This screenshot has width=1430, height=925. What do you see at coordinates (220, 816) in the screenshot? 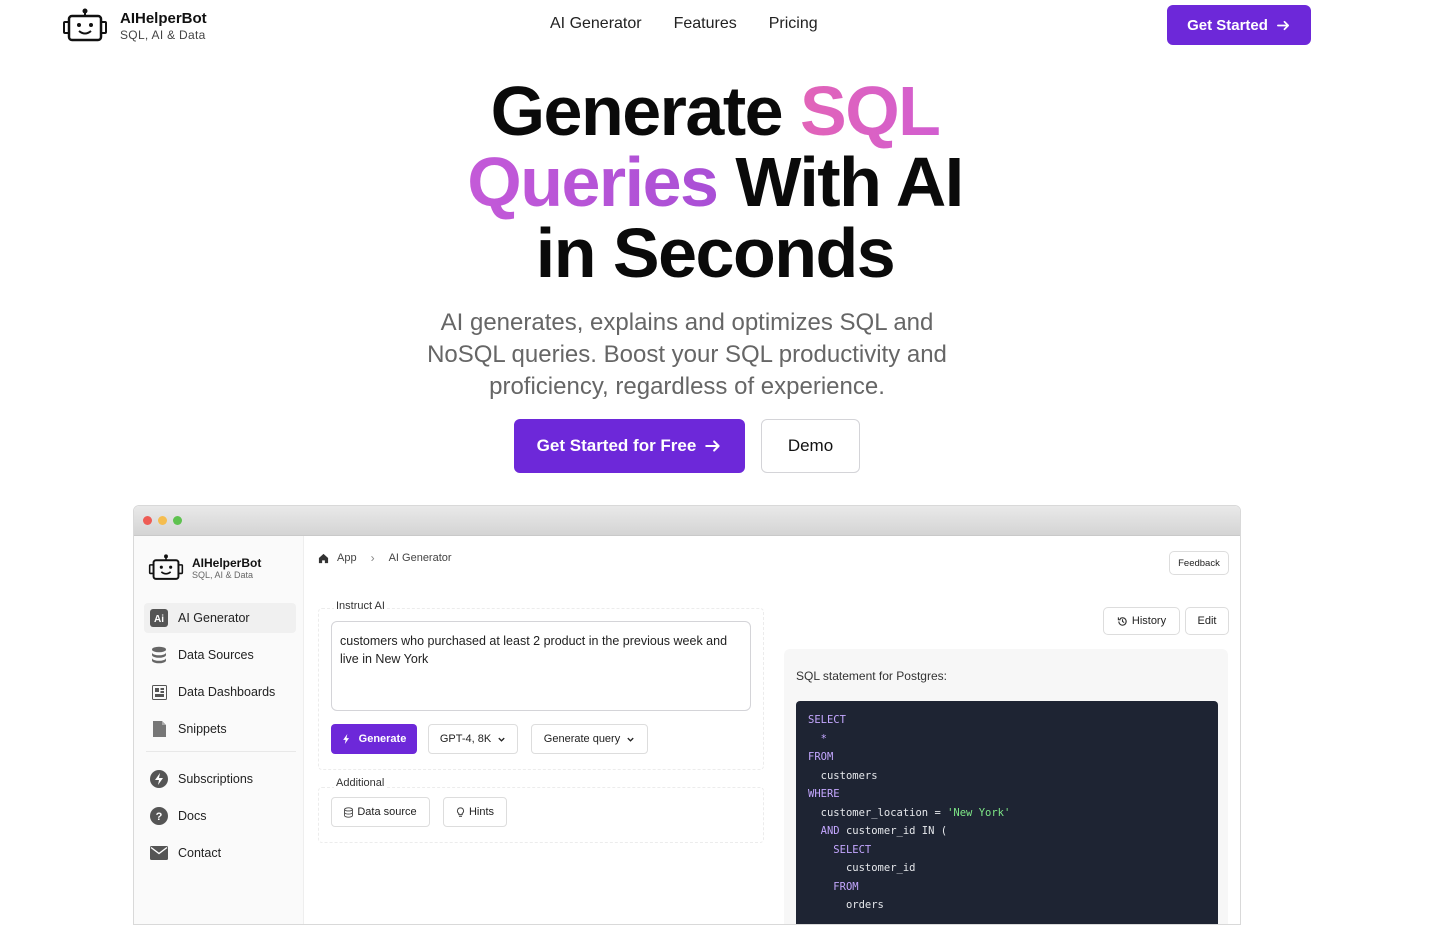
I see `sidebar-item-docs: ? Docs` at bounding box center [220, 816].